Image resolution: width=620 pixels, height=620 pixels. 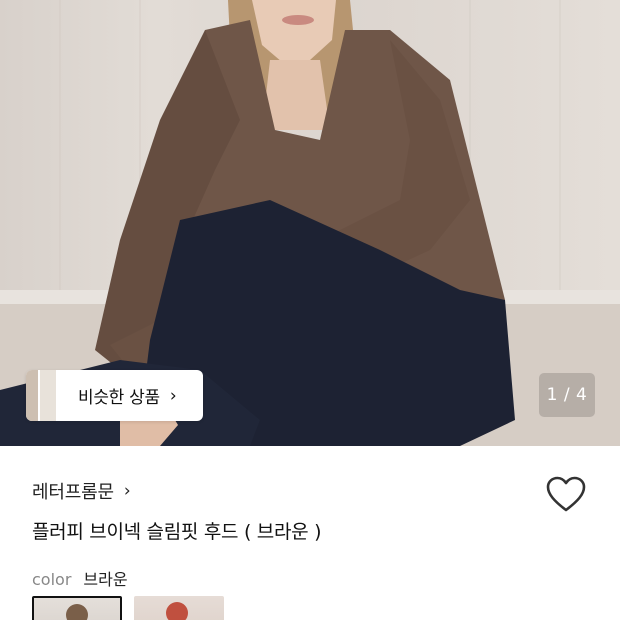 What do you see at coordinates (567, 395) in the screenshot?
I see `image-counter: 1 / 4` at bounding box center [567, 395].